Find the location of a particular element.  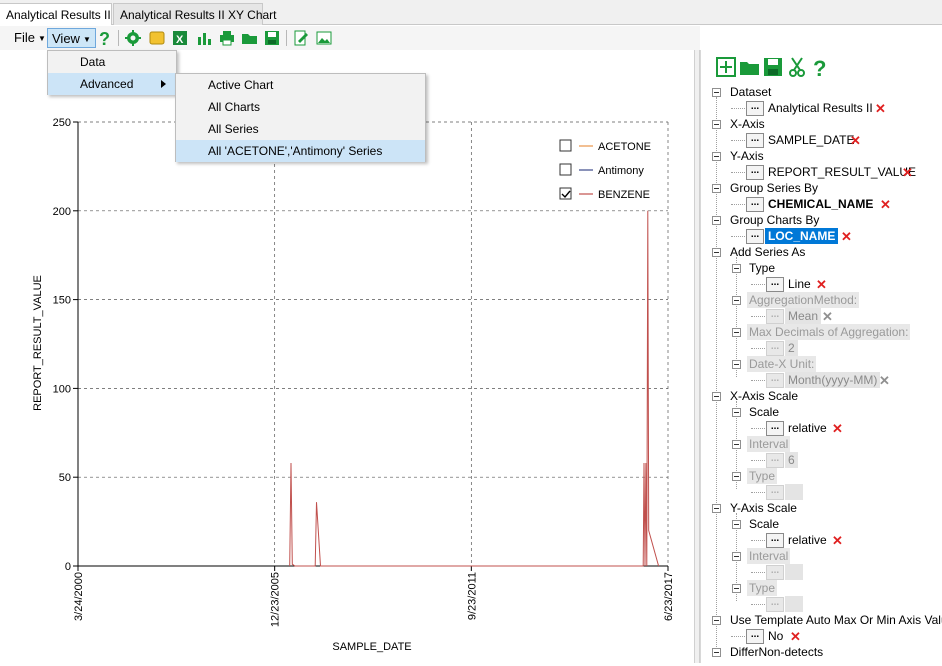

menu-item-advanced: Advanced is located at coordinates (112, 84).